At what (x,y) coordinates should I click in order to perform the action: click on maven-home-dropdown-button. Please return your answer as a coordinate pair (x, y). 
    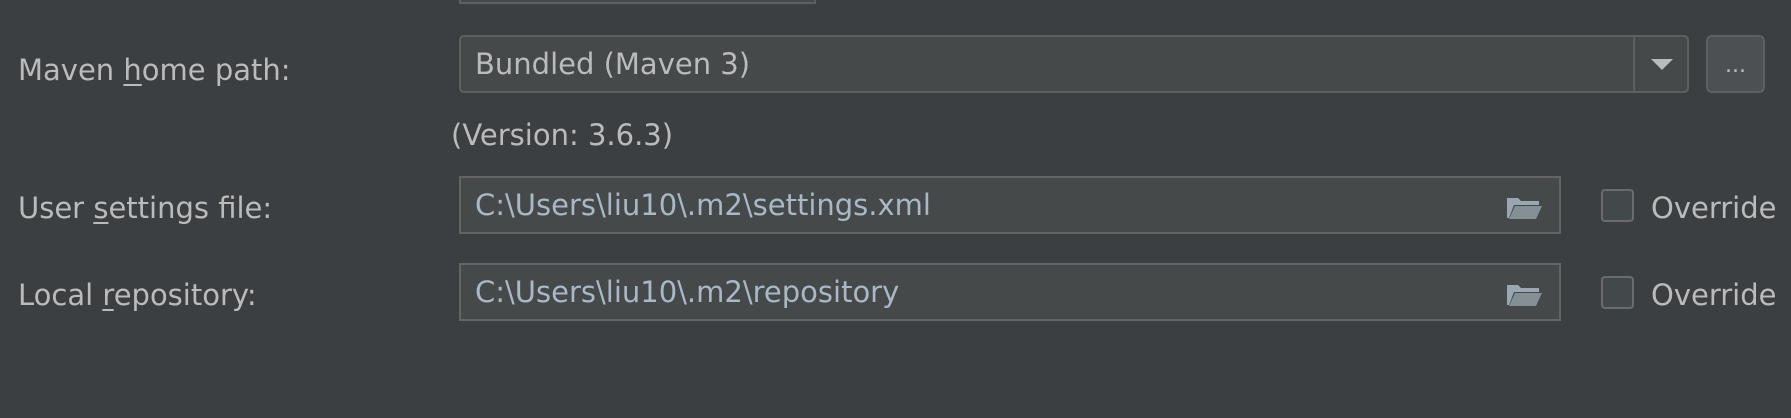
    Looking at the image, I should click on (1660, 64).